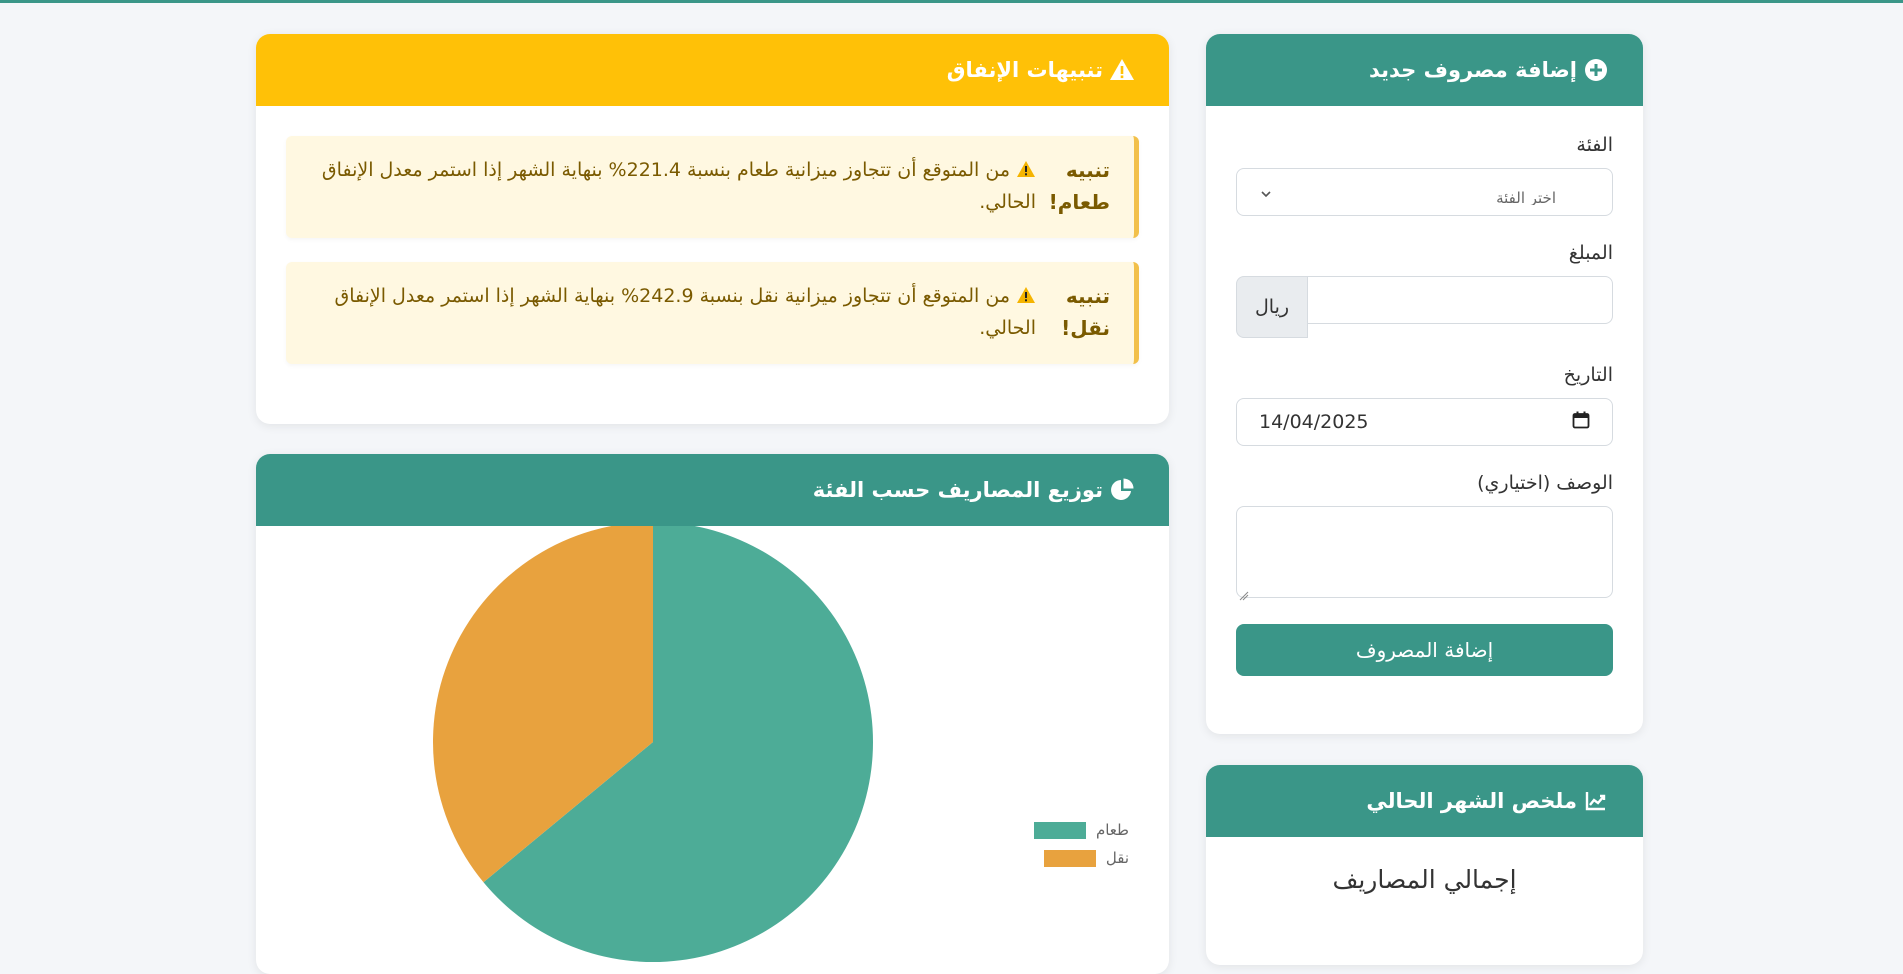  What do you see at coordinates (1596, 70) in the screenshot?
I see `plus-circle-icon` at bounding box center [1596, 70].